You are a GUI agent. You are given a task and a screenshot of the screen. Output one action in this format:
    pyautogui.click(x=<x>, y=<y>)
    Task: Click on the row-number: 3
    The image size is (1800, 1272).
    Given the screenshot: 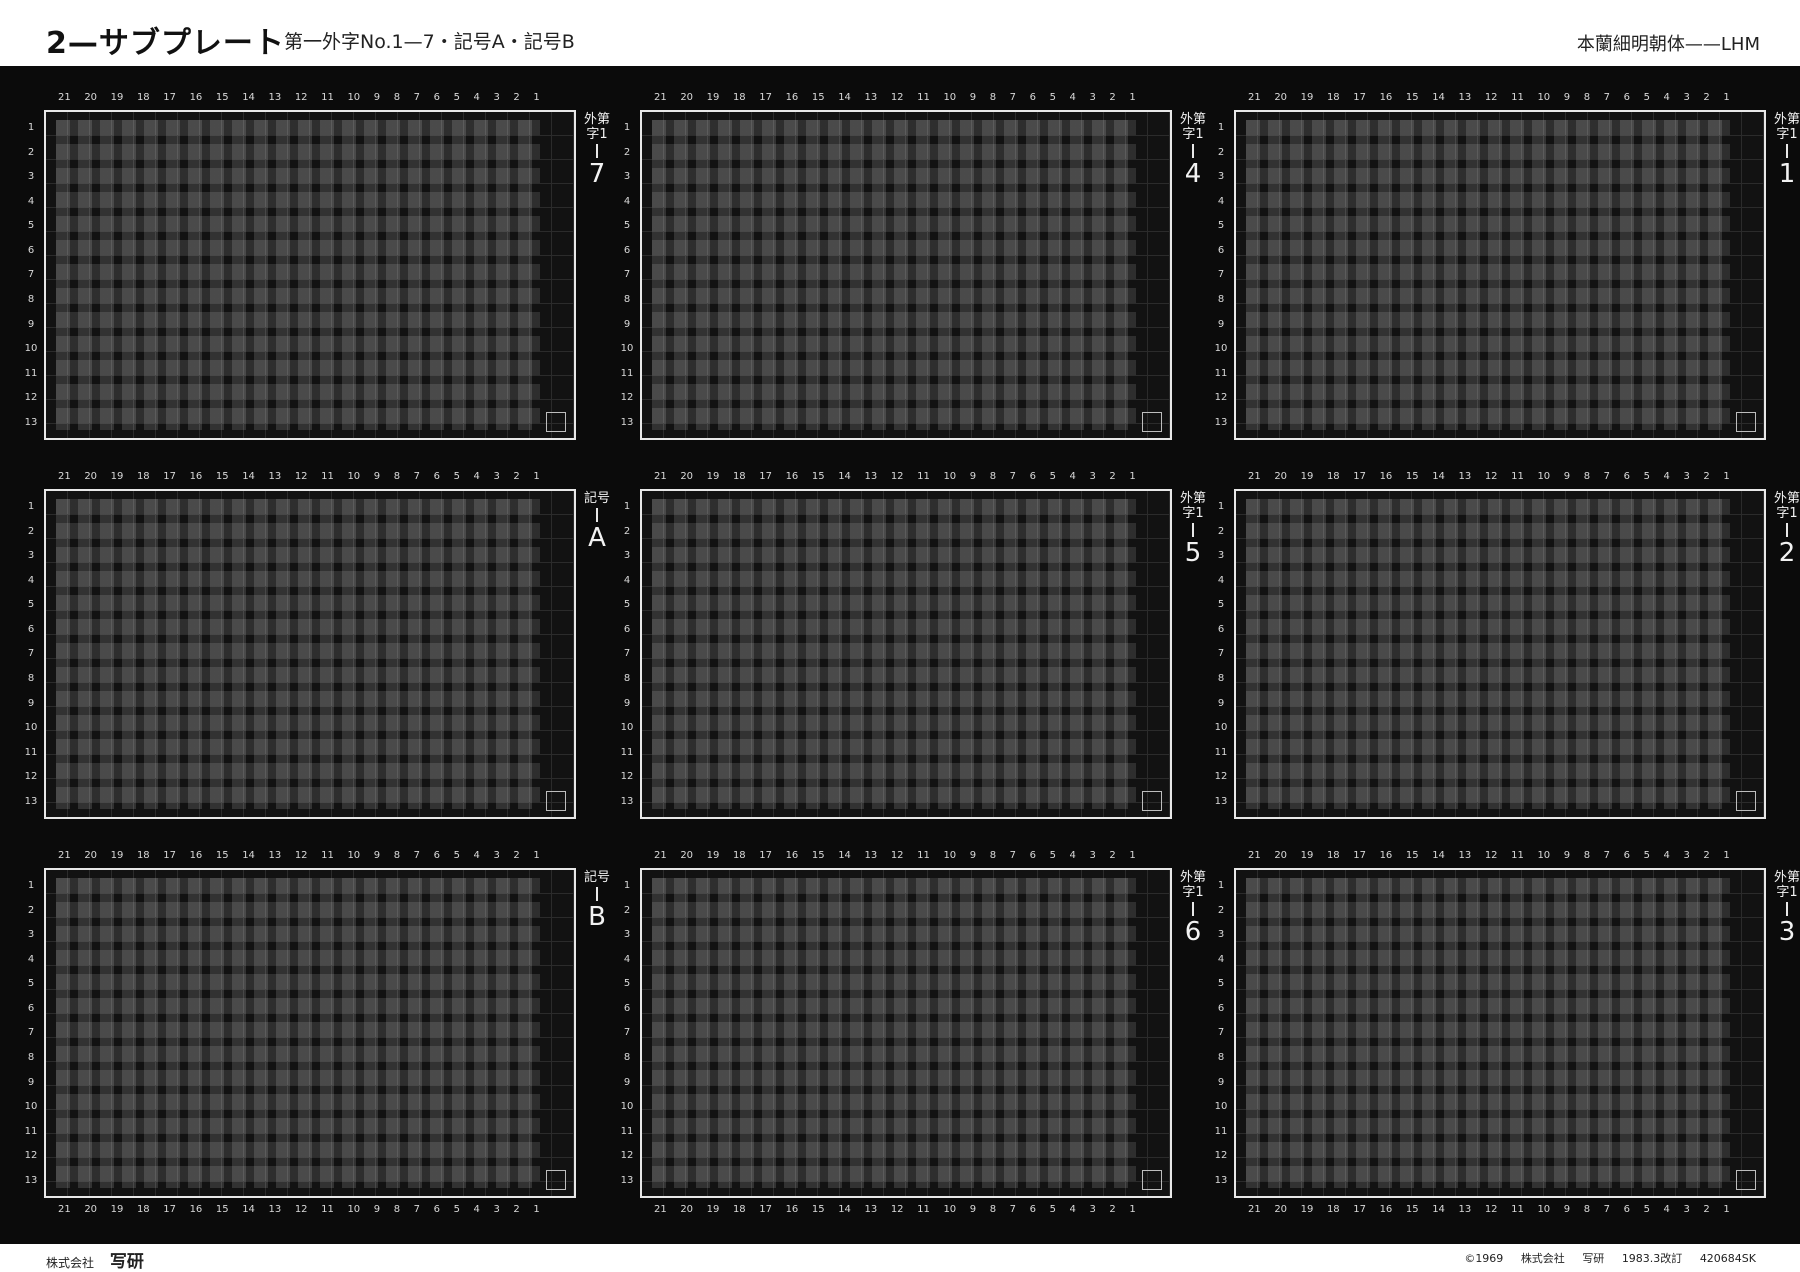 What is the action you would take?
    pyautogui.click(x=627, y=556)
    